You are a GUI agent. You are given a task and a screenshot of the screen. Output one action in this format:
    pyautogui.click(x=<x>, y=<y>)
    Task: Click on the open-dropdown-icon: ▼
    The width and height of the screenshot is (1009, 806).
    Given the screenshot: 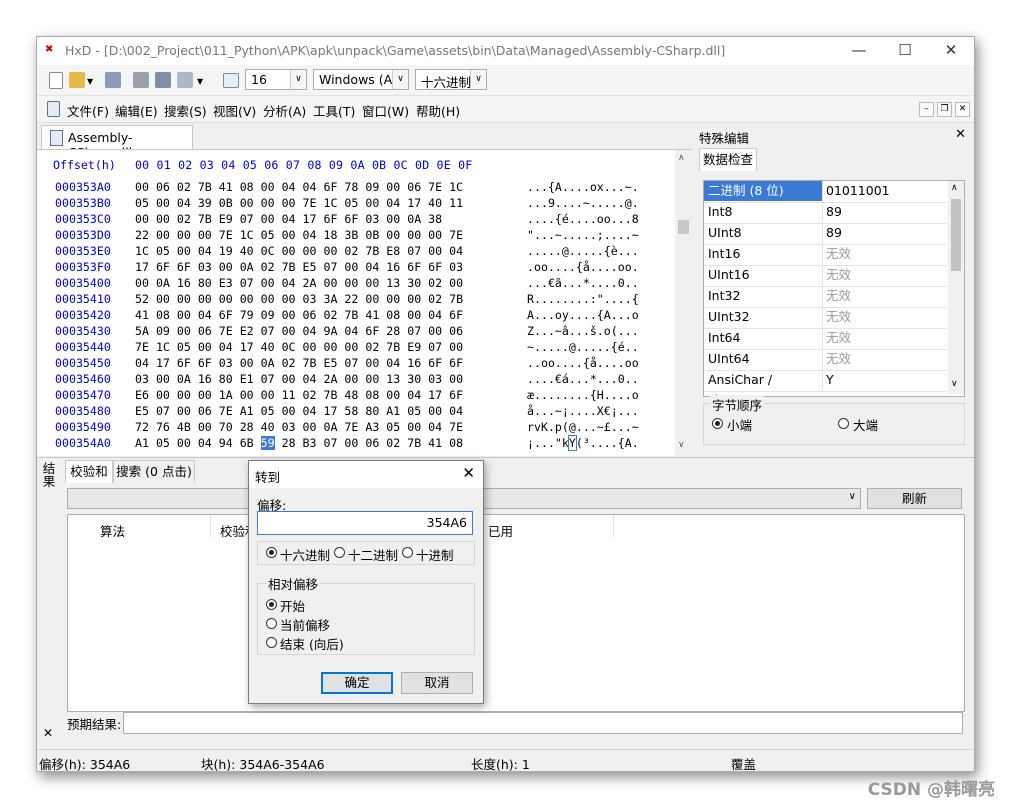 What is the action you would take?
    pyautogui.click(x=90, y=81)
    